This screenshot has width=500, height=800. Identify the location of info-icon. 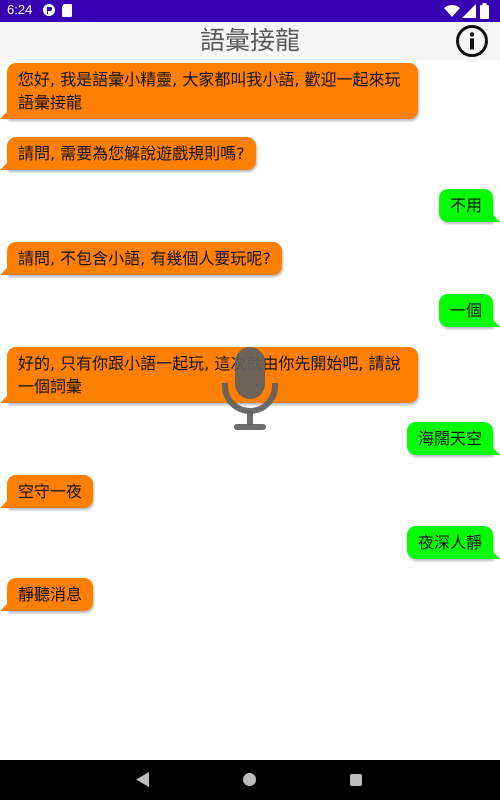
(472, 41).